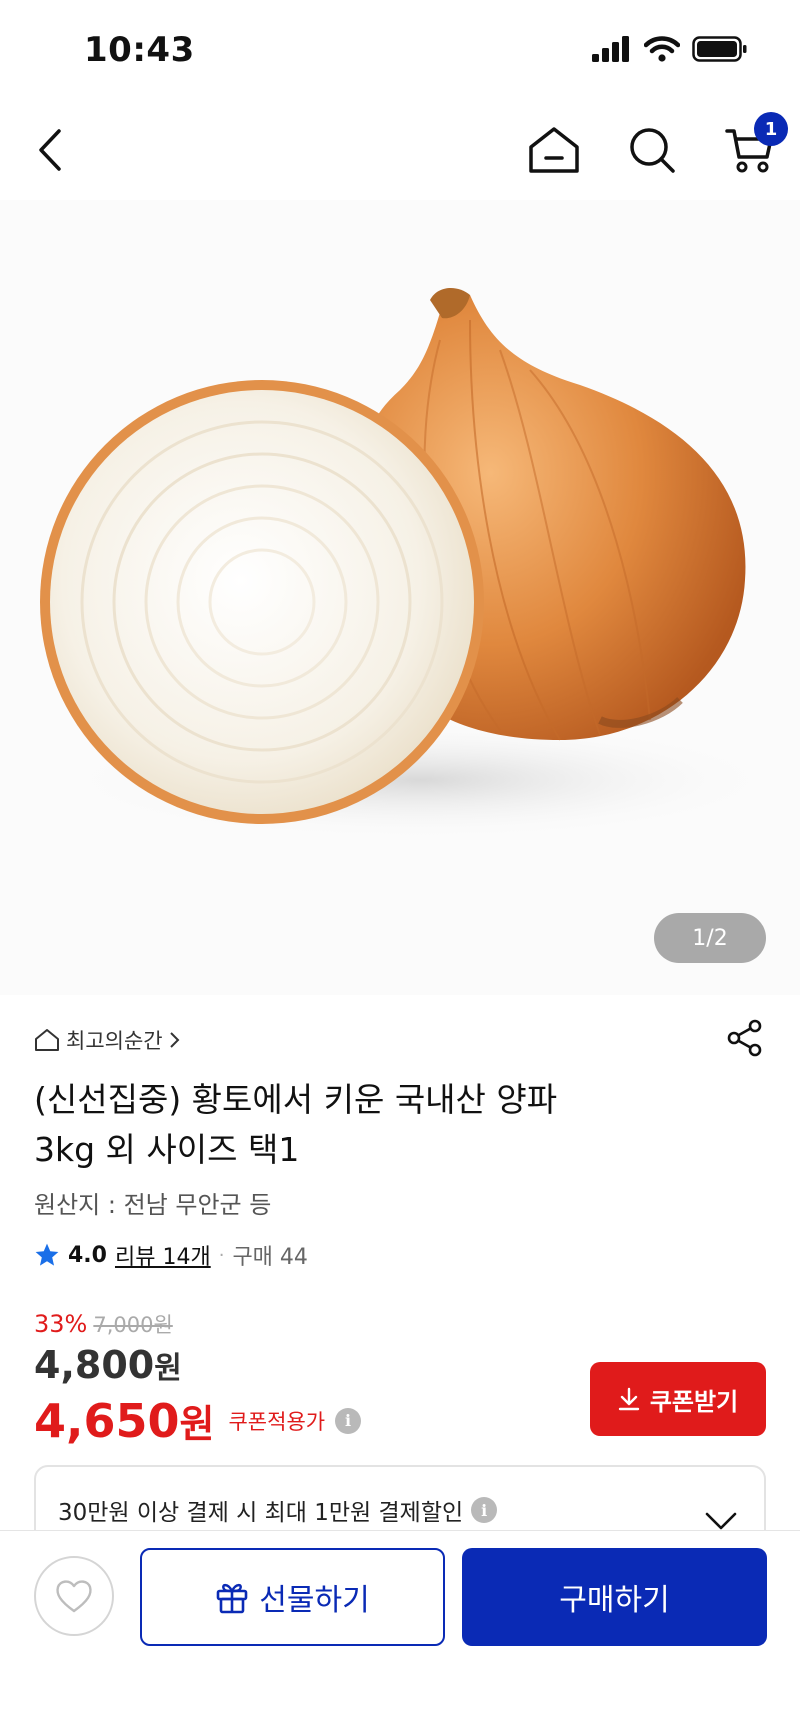  I want to click on share-icon, so click(744, 1038).